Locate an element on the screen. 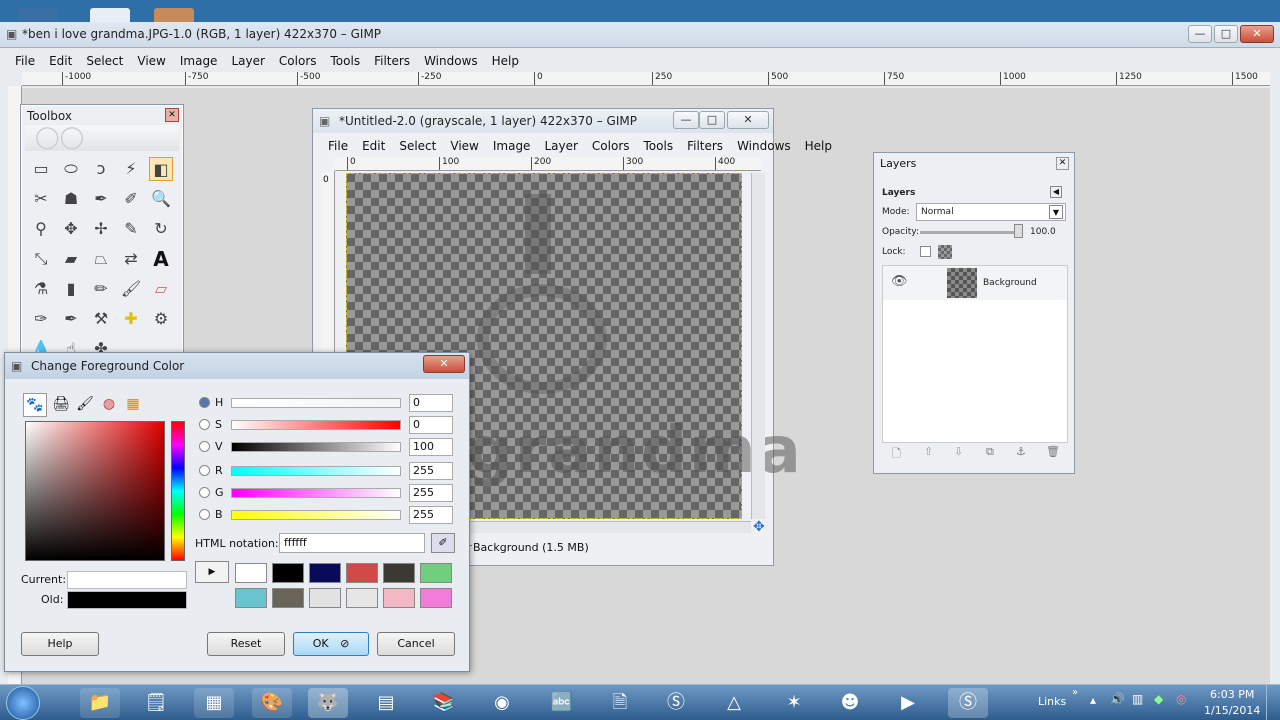  add-to-history-button: ▶ is located at coordinates (212, 572).